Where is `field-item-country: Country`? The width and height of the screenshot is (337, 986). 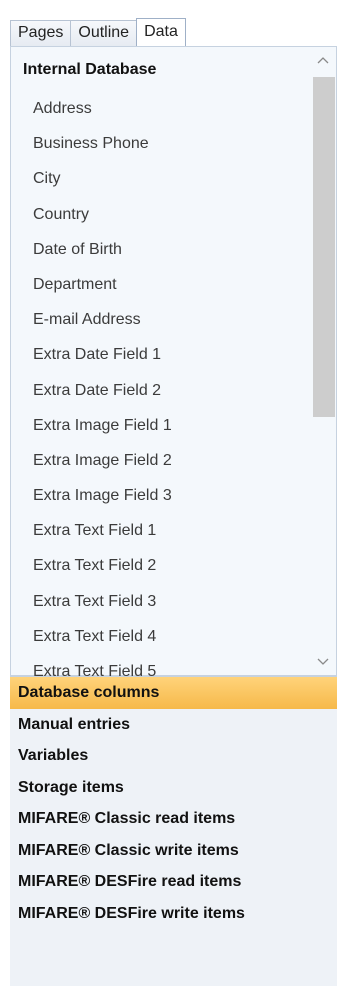
field-item-country: Country is located at coordinates (168, 214).